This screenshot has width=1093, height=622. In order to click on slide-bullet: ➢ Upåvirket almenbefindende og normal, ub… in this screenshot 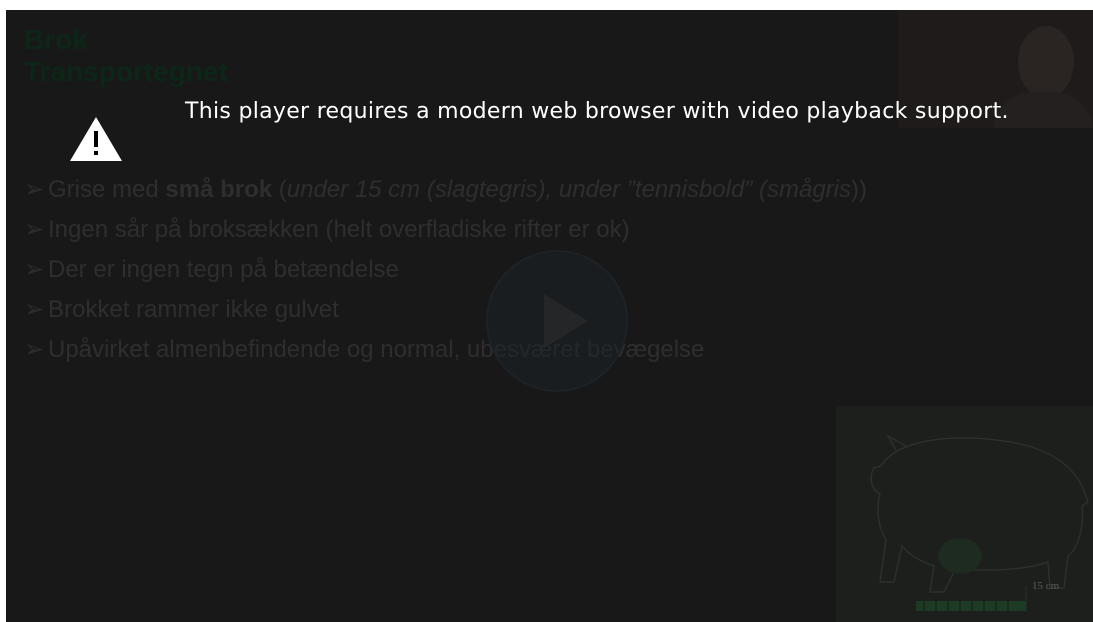, I will do `click(445, 350)`.